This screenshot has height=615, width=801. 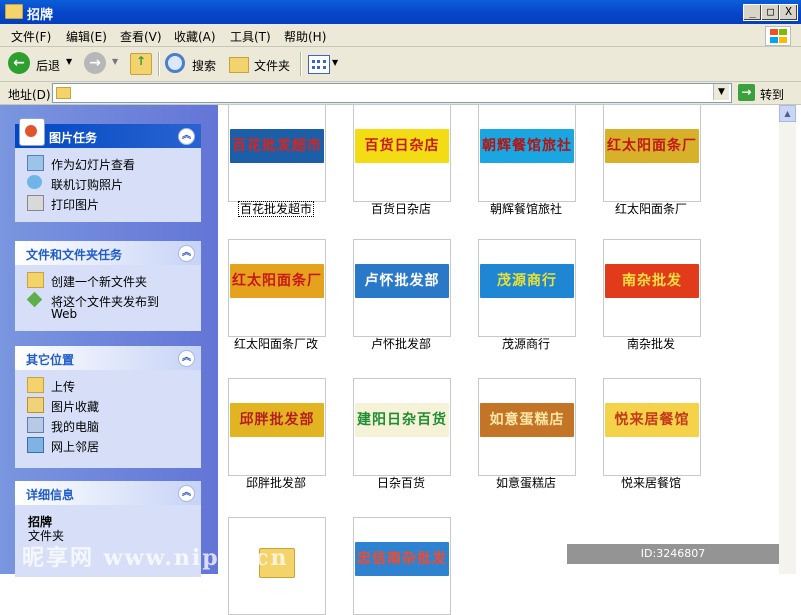 What do you see at coordinates (108, 446) in the screenshot?
I see `place-network: 网上邻居` at bounding box center [108, 446].